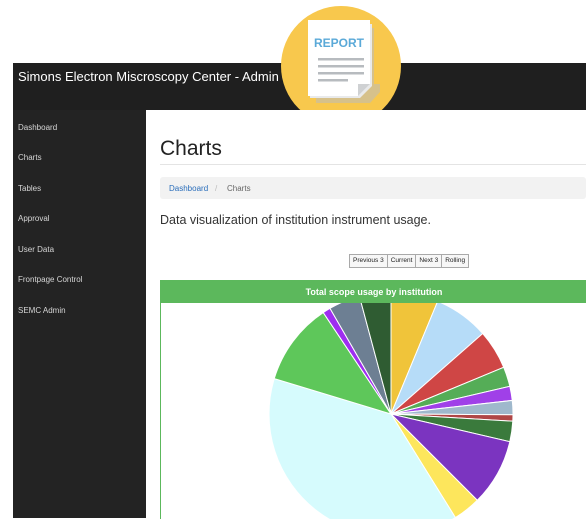 The width and height of the screenshot is (586, 519). What do you see at coordinates (455, 261) in the screenshot?
I see `rolling-button: Rolling` at bounding box center [455, 261].